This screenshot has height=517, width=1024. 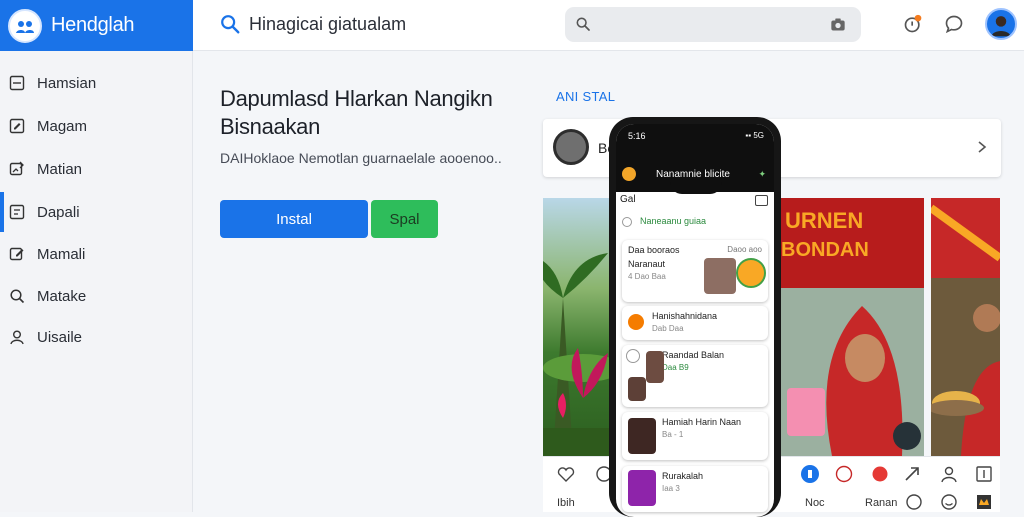 What do you see at coordinates (949, 502) in the screenshot?
I see `smile-icon` at bounding box center [949, 502].